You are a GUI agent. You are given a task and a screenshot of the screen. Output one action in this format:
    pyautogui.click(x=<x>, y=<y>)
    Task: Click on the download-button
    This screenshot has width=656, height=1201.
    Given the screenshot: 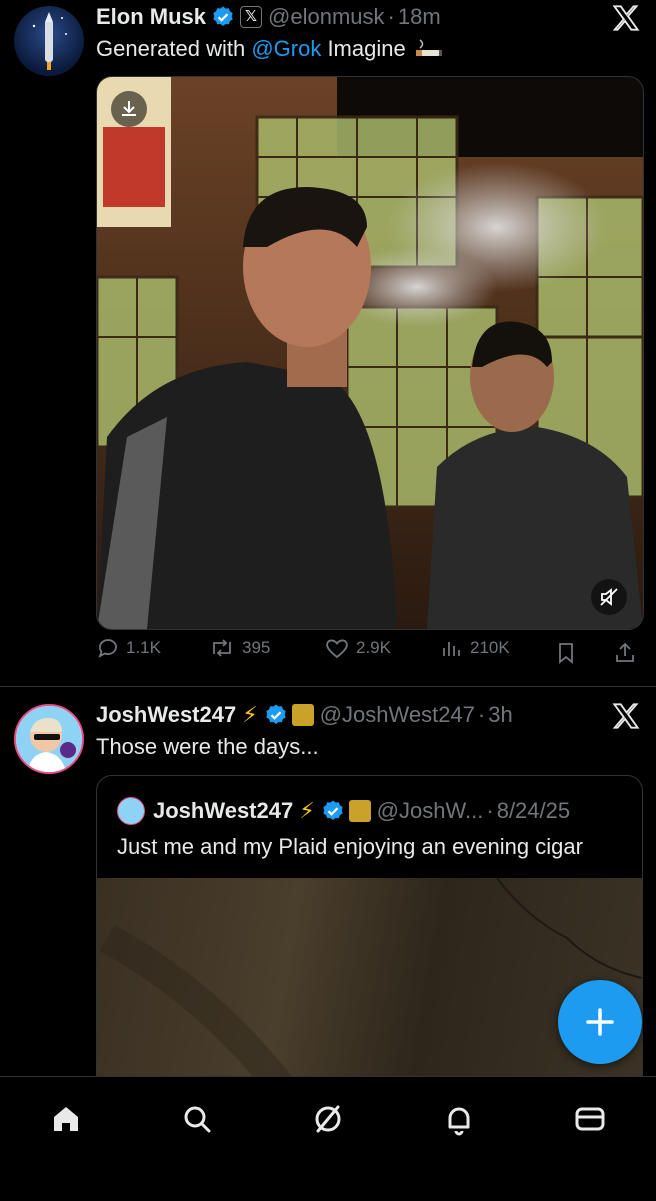 What is the action you would take?
    pyautogui.click(x=129, y=109)
    